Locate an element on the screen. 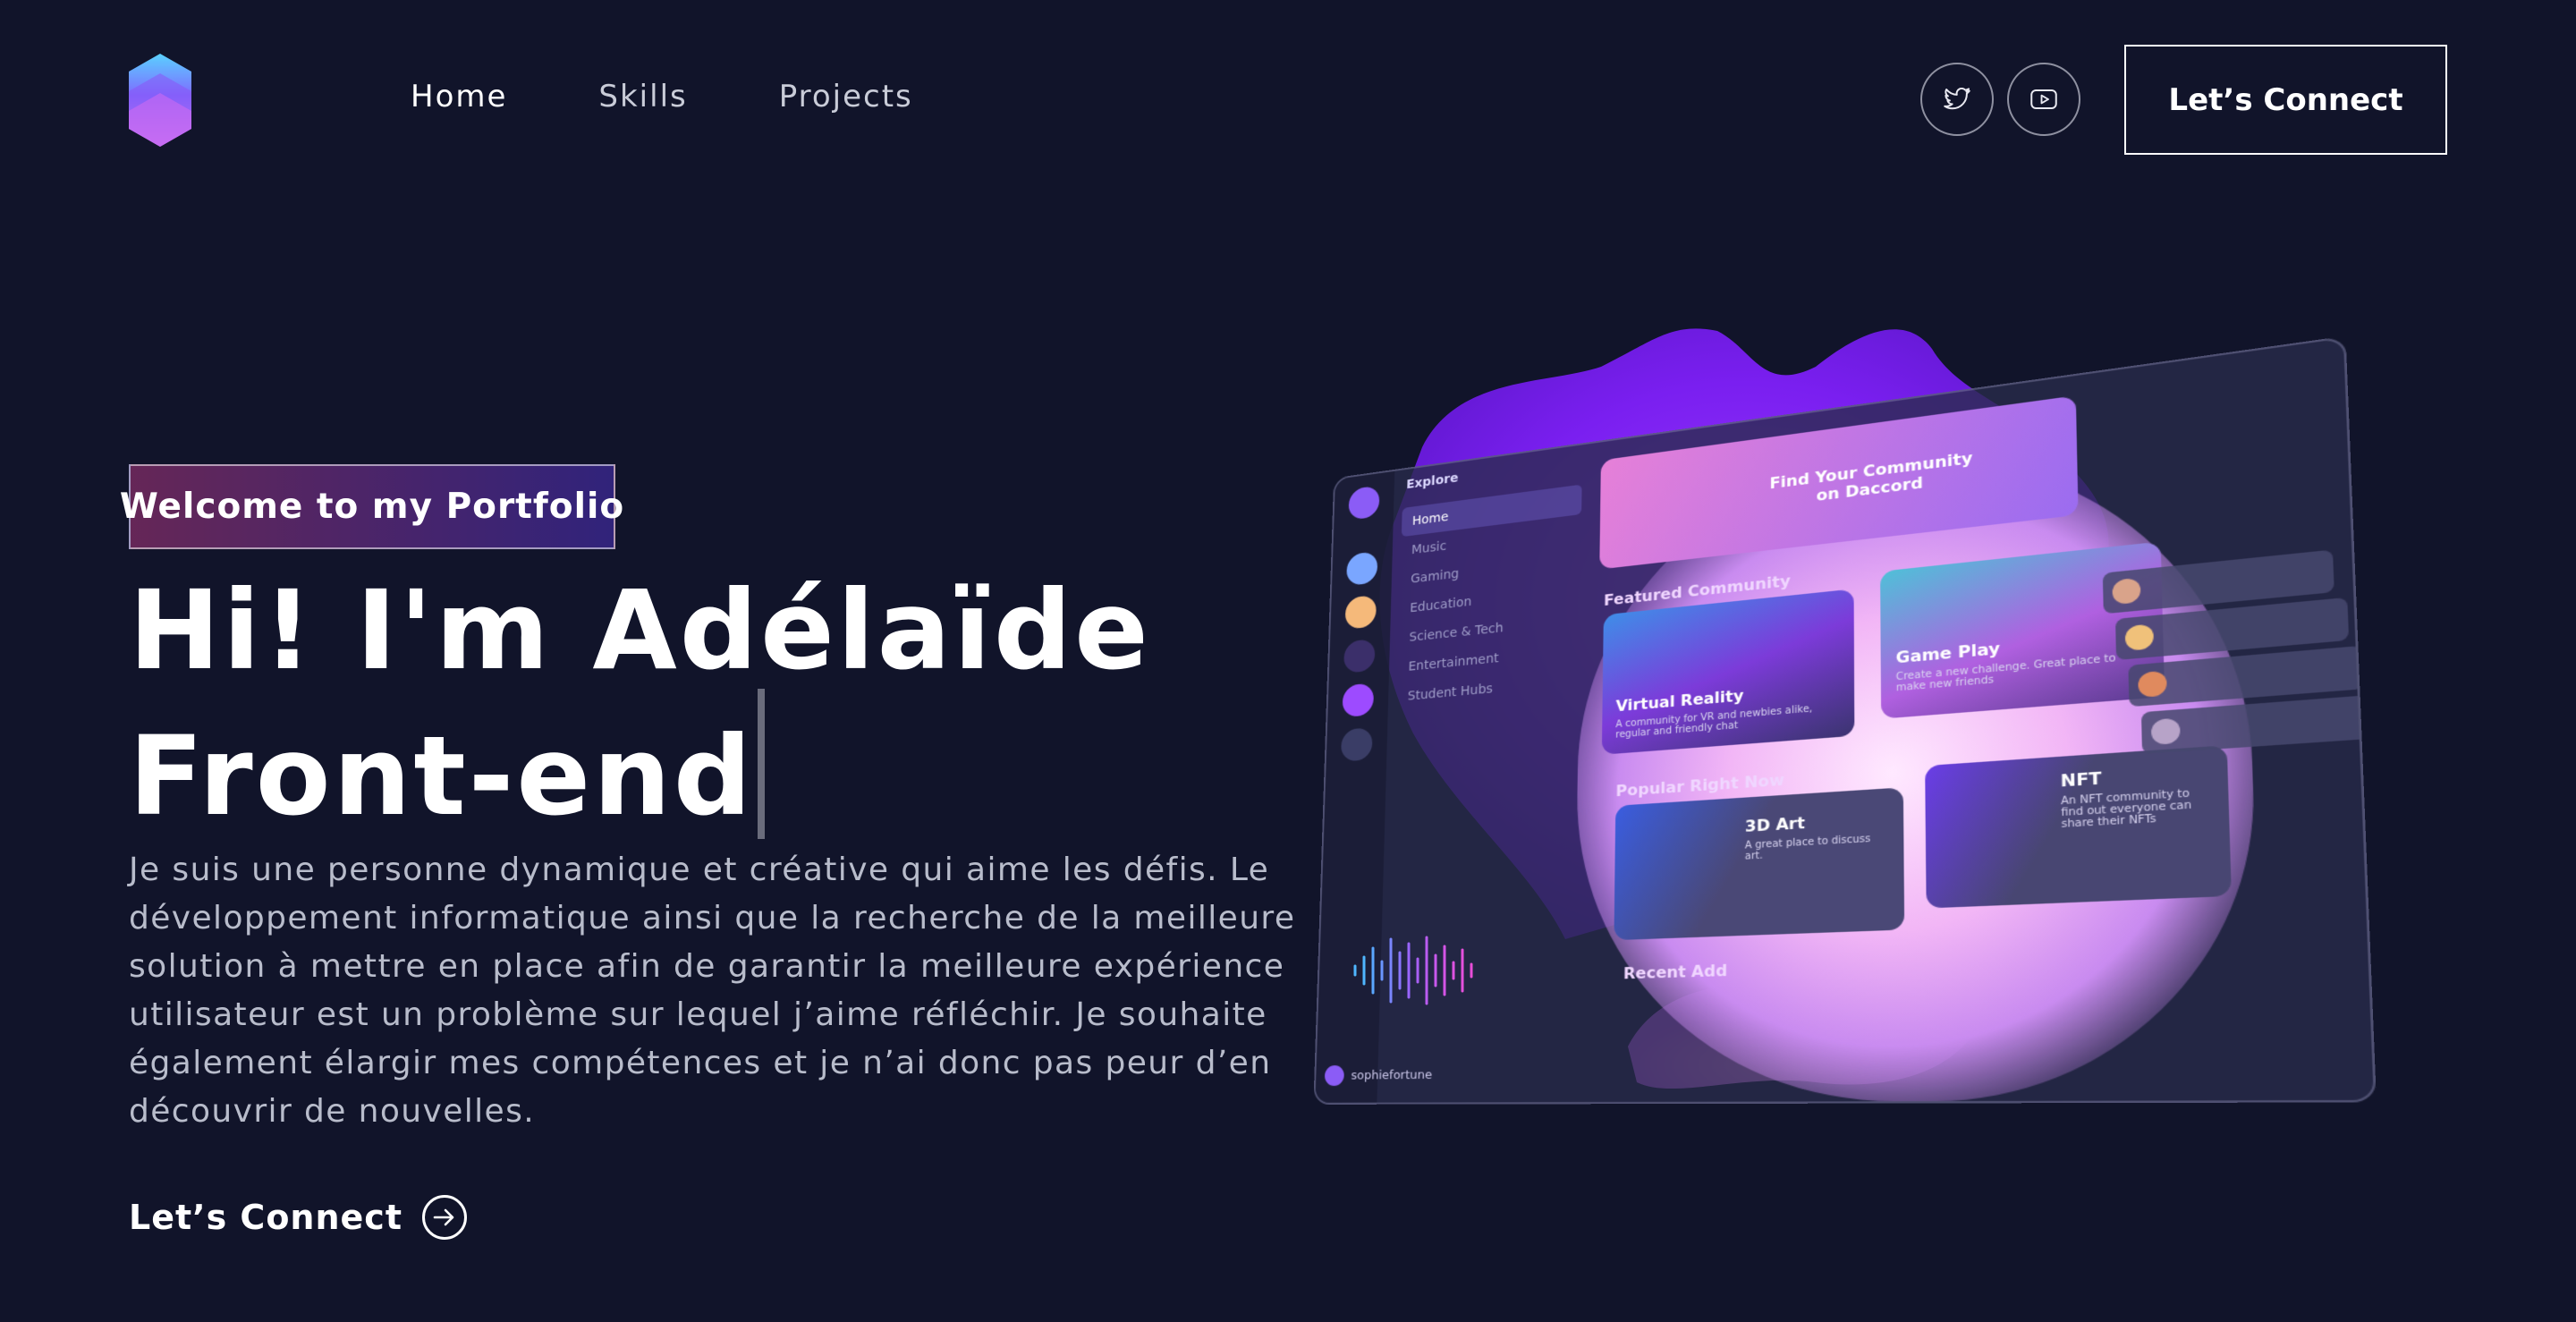  hero-connect-link: Let’s Connect is located at coordinates (298, 1218).